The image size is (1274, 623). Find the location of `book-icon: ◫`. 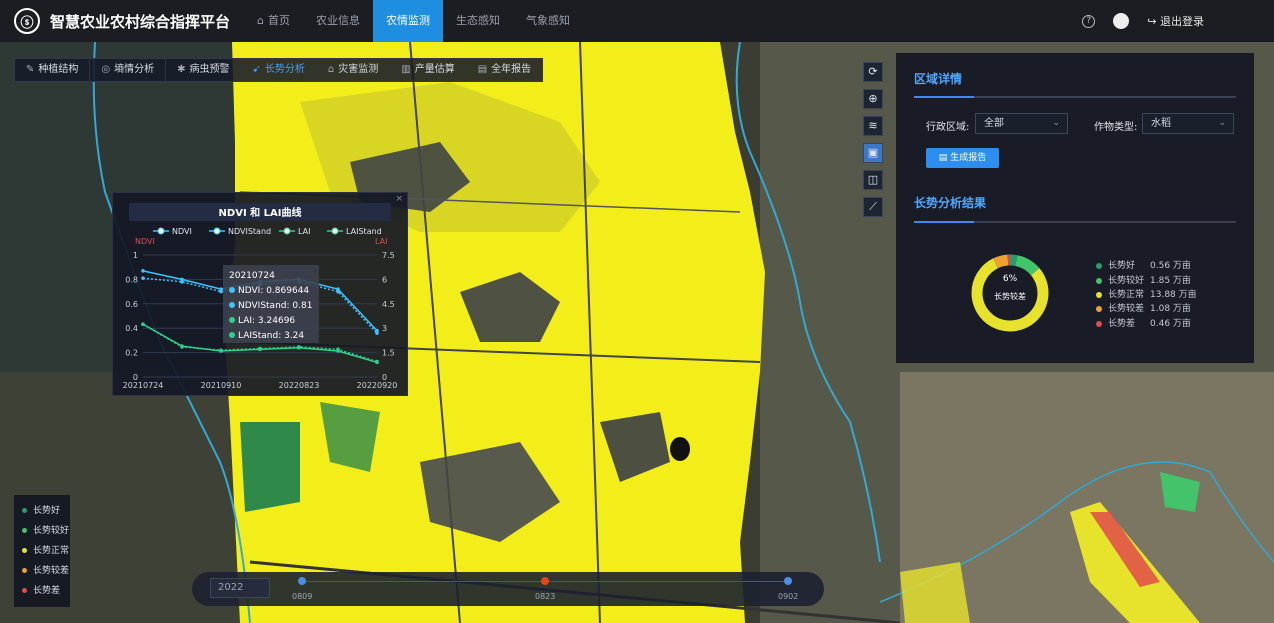

book-icon: ◫ is located at coordinates (873, 180).